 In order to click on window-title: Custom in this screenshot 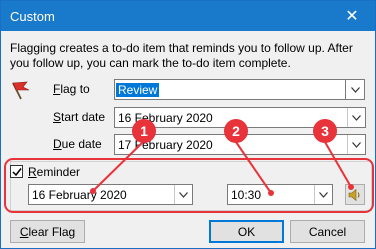, I will do `click(32, 16)`.